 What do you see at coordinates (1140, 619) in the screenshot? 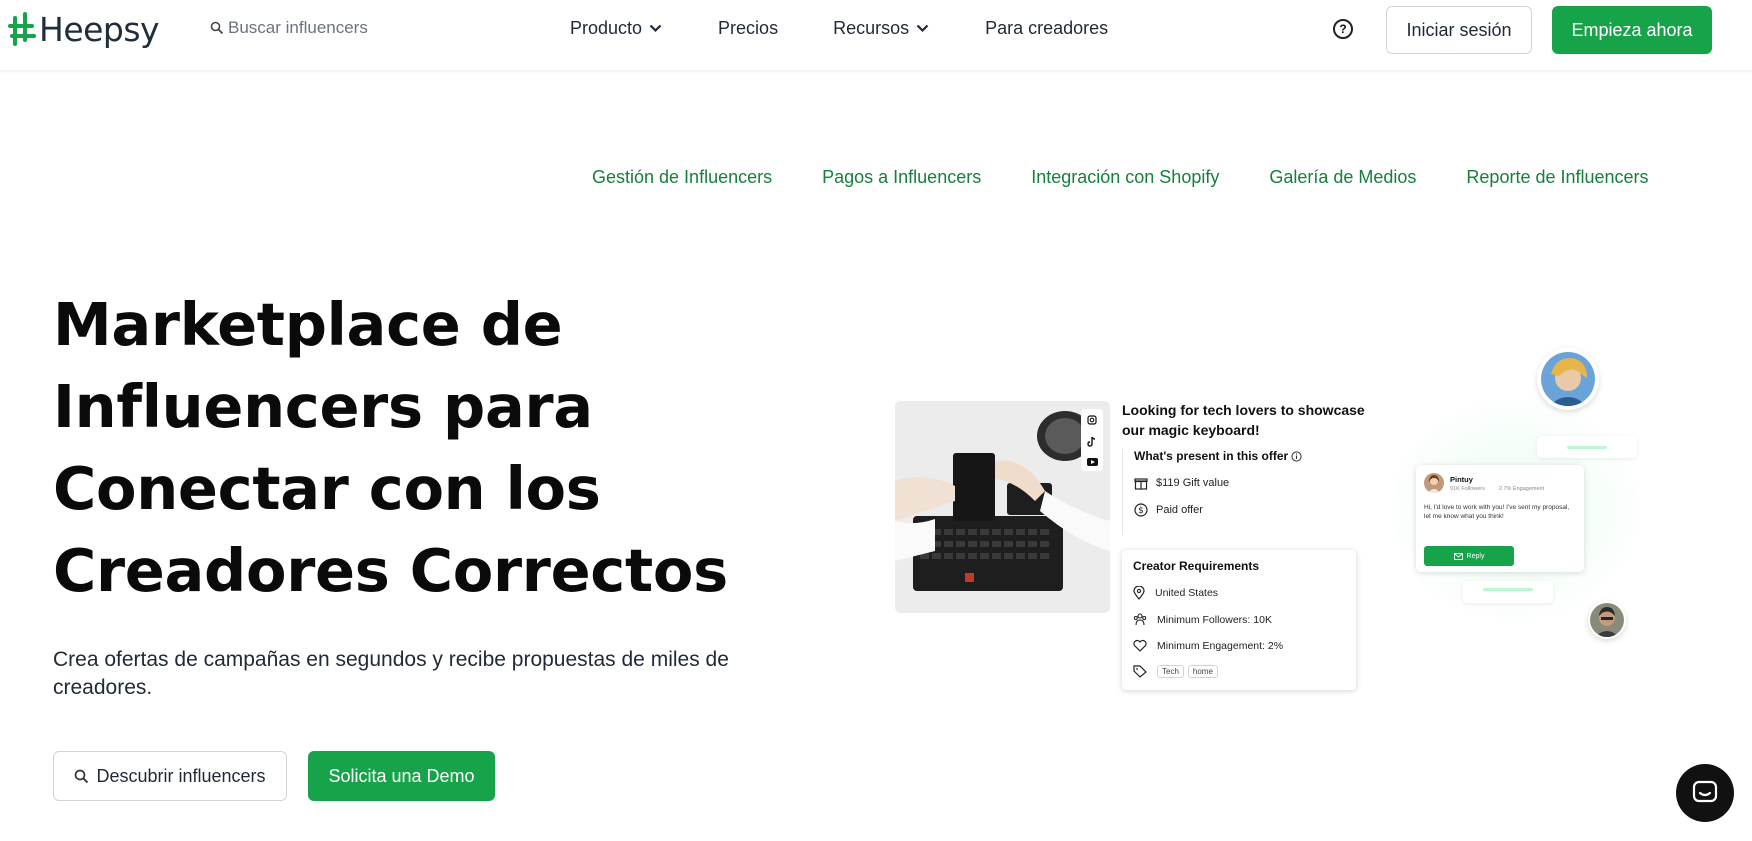
I see `followers-icon` at bounding box center [1140, 619].